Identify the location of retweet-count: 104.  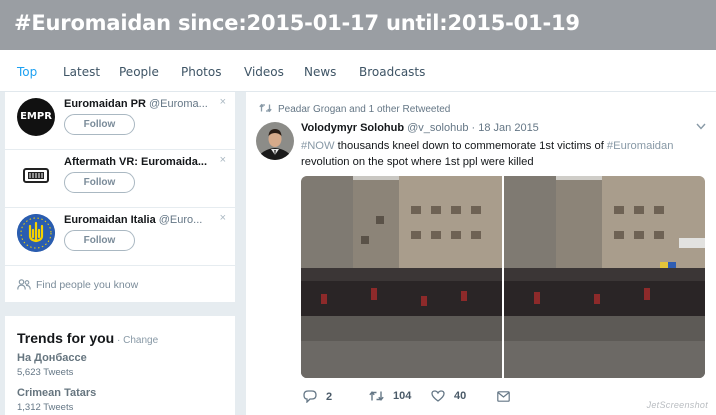
(402, 396).